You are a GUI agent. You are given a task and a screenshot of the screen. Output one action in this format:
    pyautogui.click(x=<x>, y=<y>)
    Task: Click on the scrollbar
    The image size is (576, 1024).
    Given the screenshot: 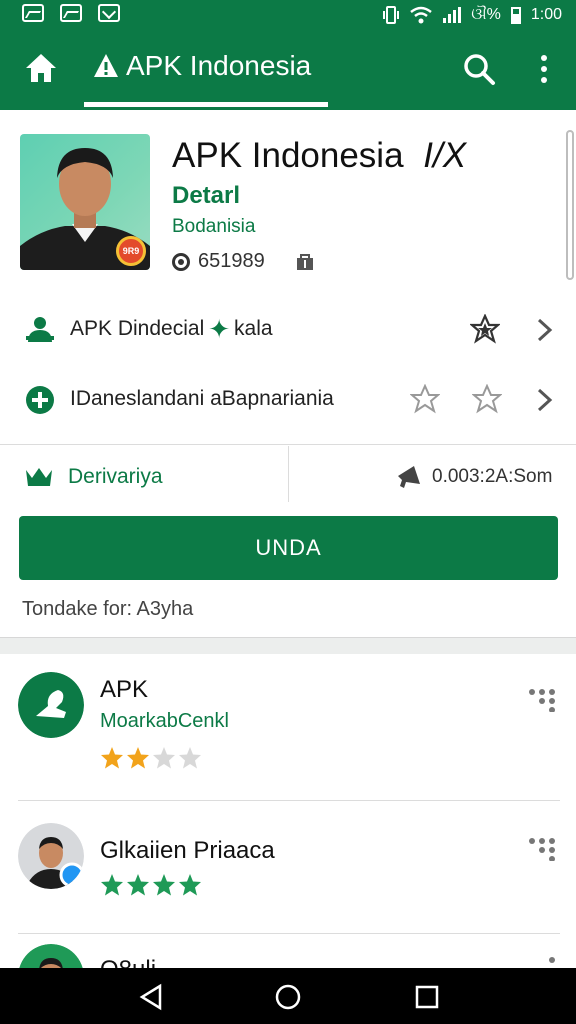 What is the action you would take?
    pyautogui.click(x=570, y=205)
    